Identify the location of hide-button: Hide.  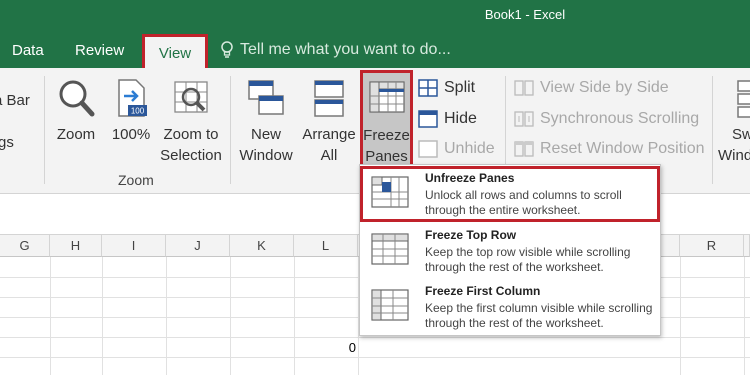
(447, 119).